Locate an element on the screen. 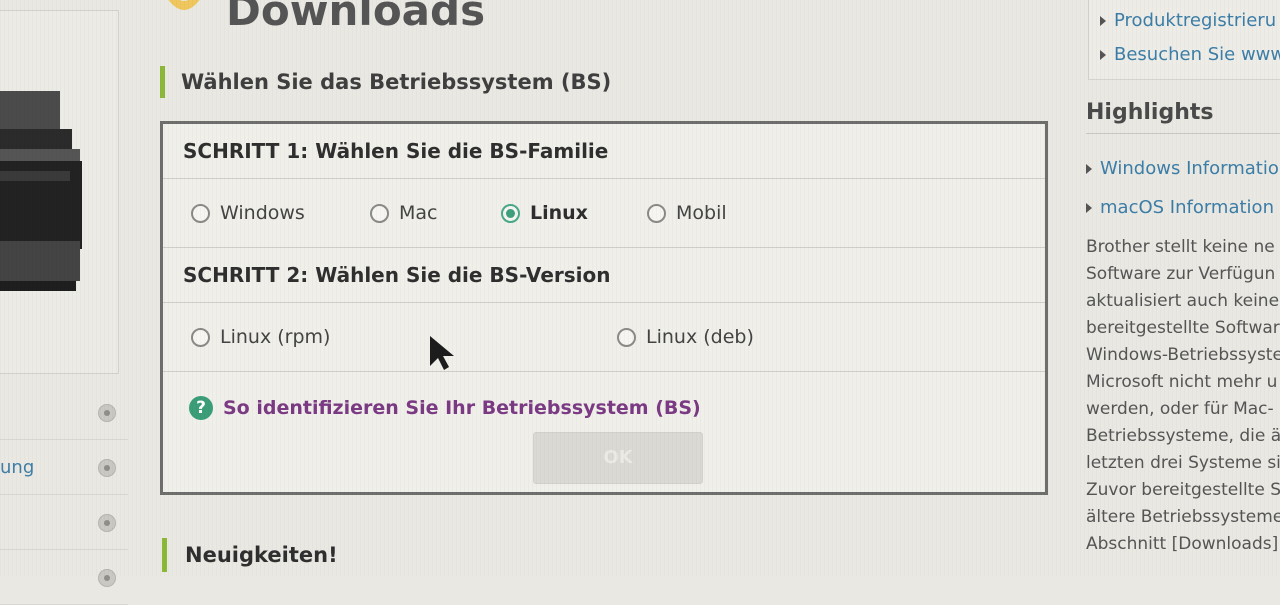  radio-label-mobil: Mobil is located at coordinates (701, 213).